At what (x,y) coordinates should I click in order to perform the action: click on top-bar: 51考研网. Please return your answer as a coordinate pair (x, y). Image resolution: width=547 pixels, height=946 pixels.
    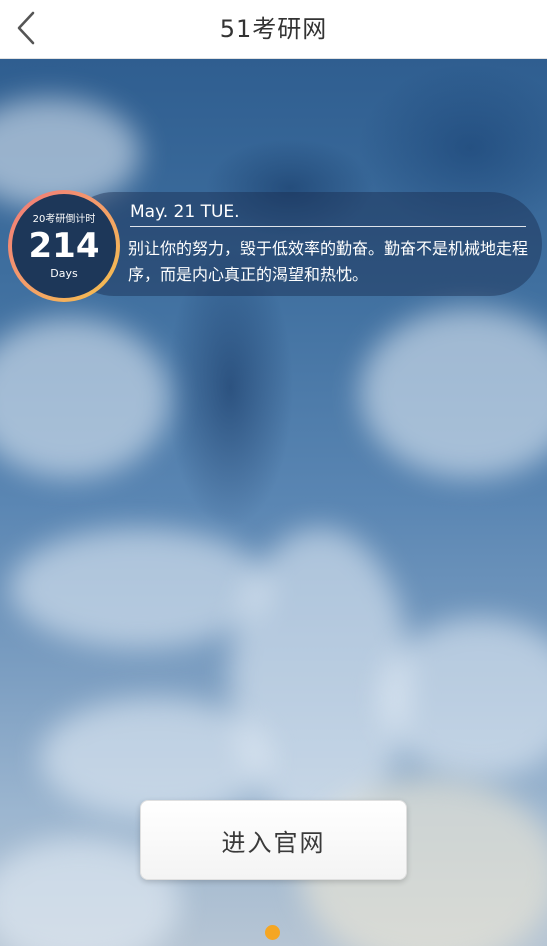
    Looking at the image, I should click on (273, 29).